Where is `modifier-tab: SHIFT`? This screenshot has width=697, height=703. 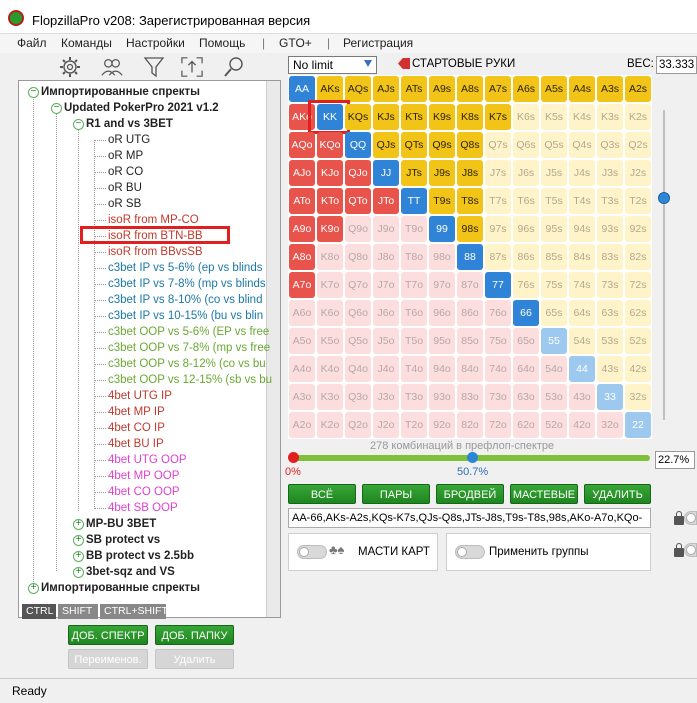
modifier-tab: SHIFT is located at coordinates (78, 611).